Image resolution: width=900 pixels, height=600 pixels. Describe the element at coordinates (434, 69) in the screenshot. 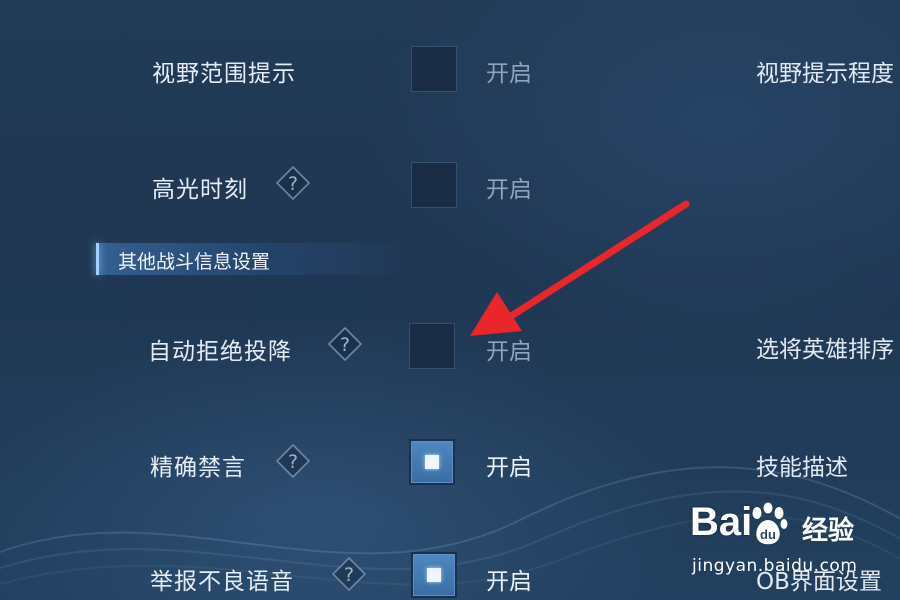

I see `toggle-vision-range` at that location.